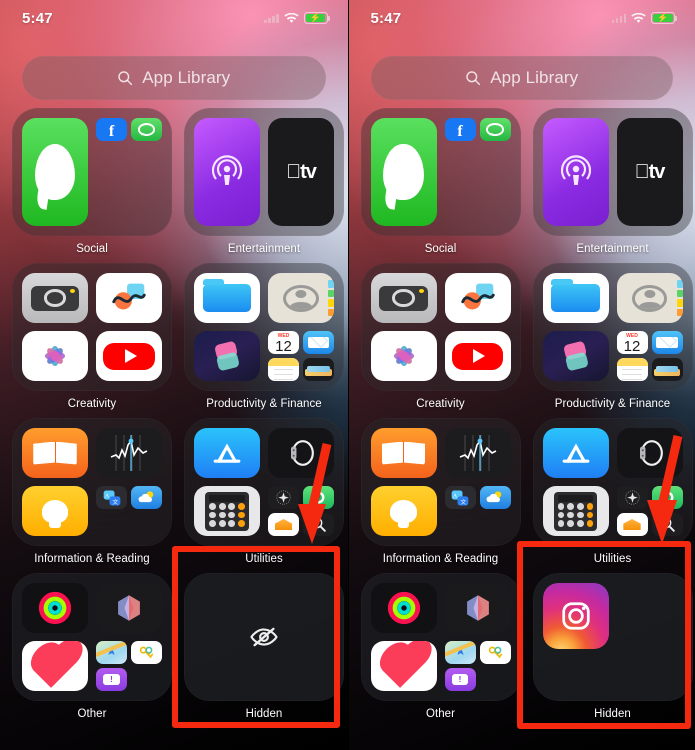 Image resolution: width=695 pixels, height=750 pixels. What do you see at coordinates (403, 172) in the screenshot?
I see `app-icon-messages` at bounding box center [403, 172].